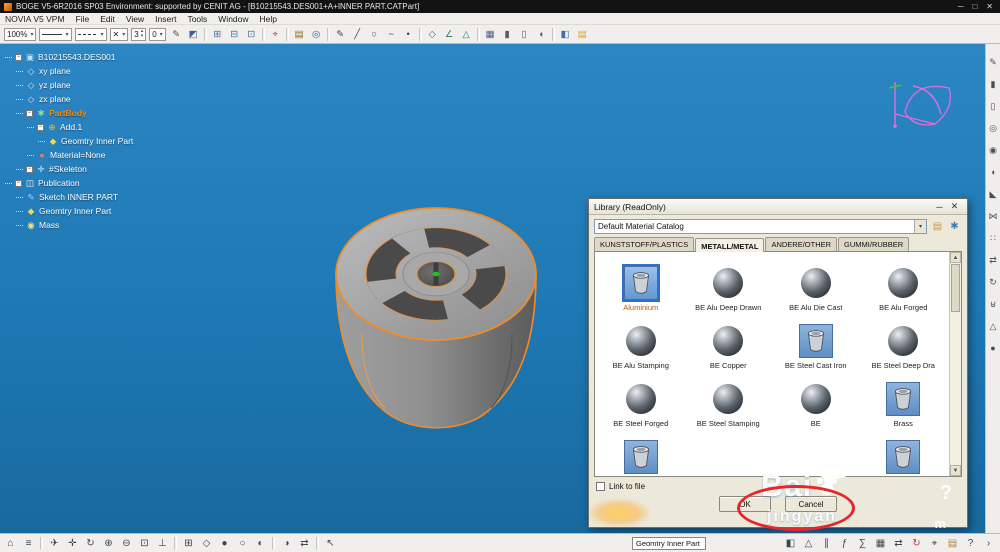 The image size is (1000, 552). Describe the element at coordinates (120, 99) in the screenshot. I see `tree-item-zx-plane: ◇ zx plane` at that location.